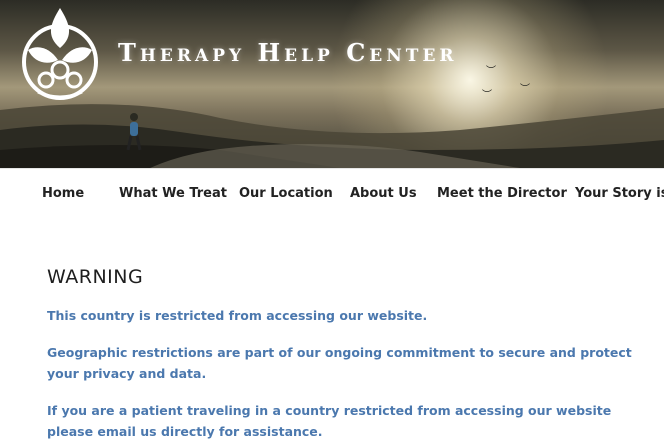 This screenshot has width=664, height=442. What do you see at coordinates (60, 54) in the screenshot?
I see `lotus-emblem-icon` at bounding box center [60, 54].